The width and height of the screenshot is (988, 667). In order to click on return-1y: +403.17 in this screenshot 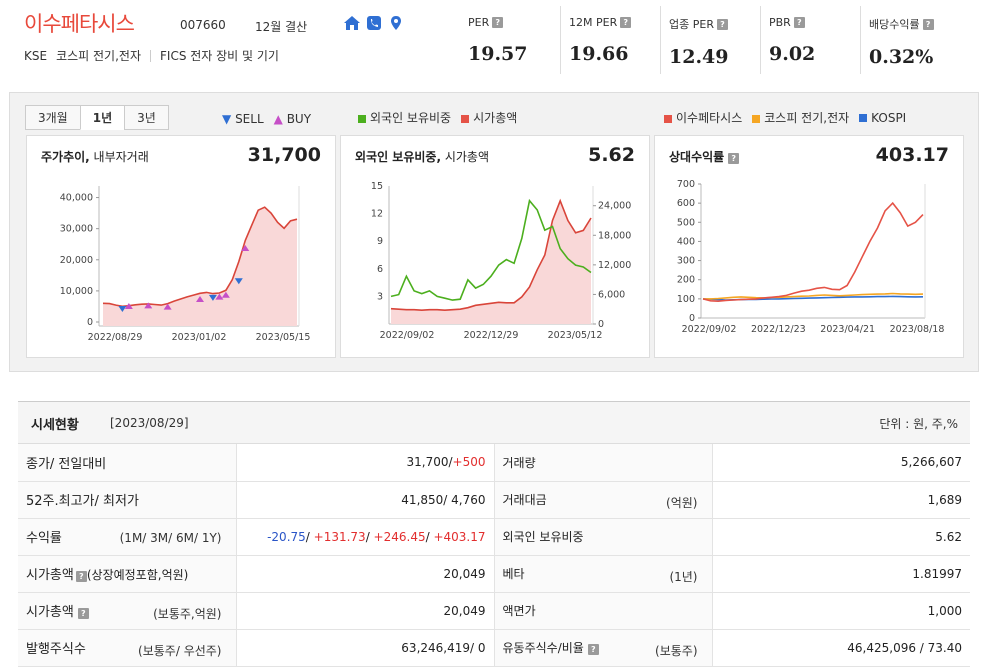, I will do `click(459, 536)`.